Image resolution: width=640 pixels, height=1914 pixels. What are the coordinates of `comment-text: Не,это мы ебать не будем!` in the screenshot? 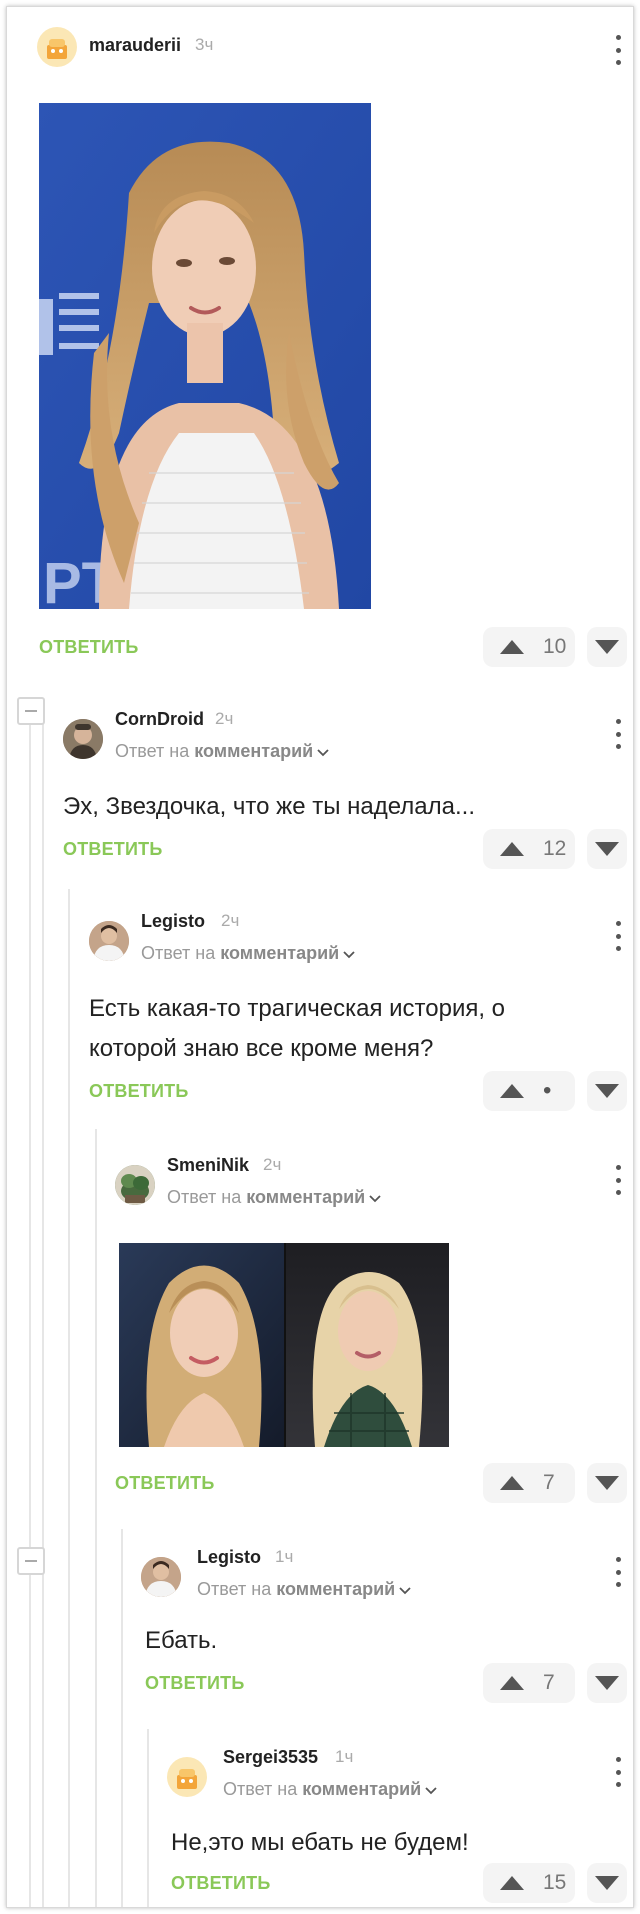 It's located at (320, 1842).